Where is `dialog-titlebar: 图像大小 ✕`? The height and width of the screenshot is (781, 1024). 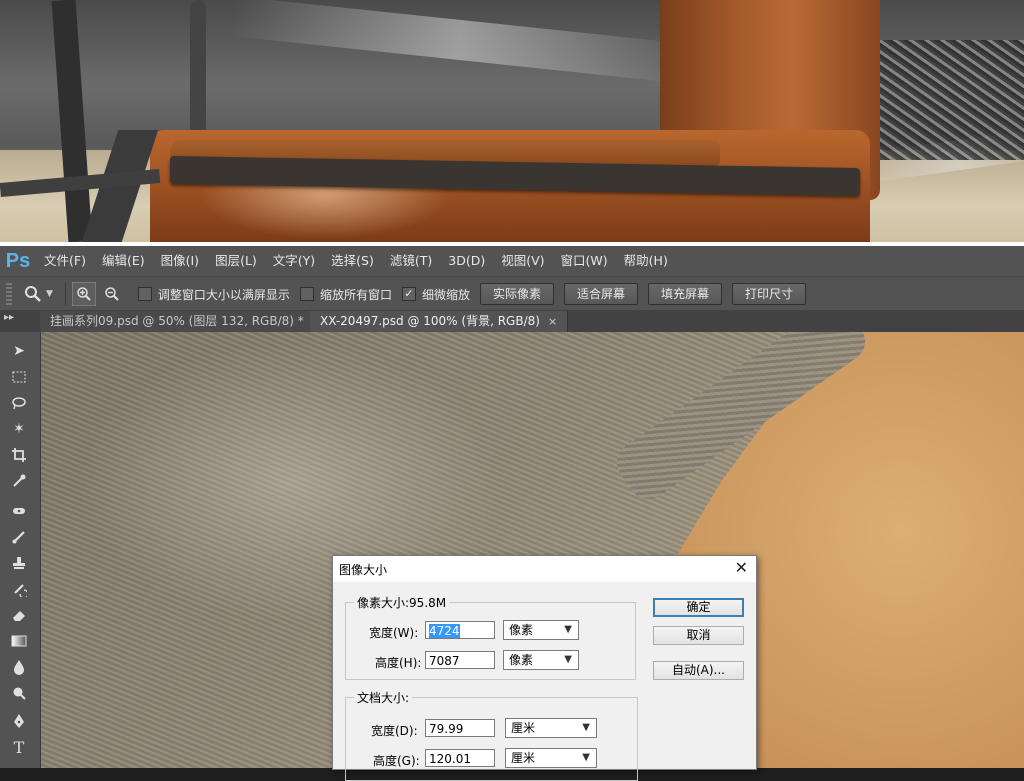 dialog-titlebar: 图像大小 ✕ is located at coordinates (544, 569).